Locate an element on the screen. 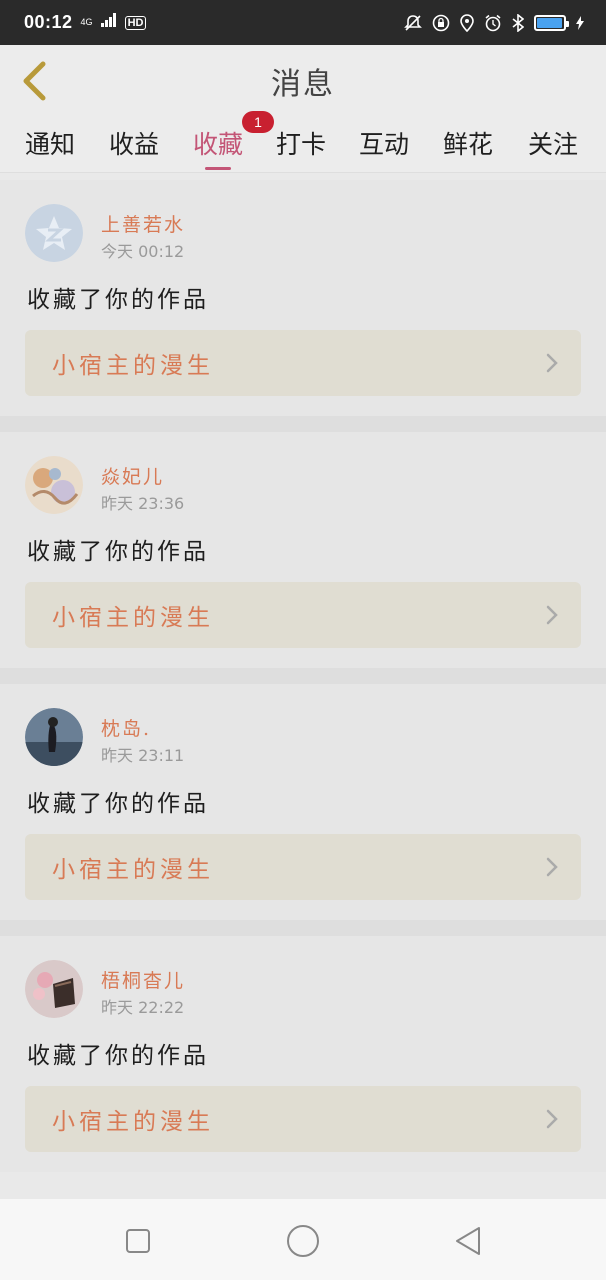 The width and height of the screenshot is (606, 1280). signal-icon is located at coordinates (108, 22).